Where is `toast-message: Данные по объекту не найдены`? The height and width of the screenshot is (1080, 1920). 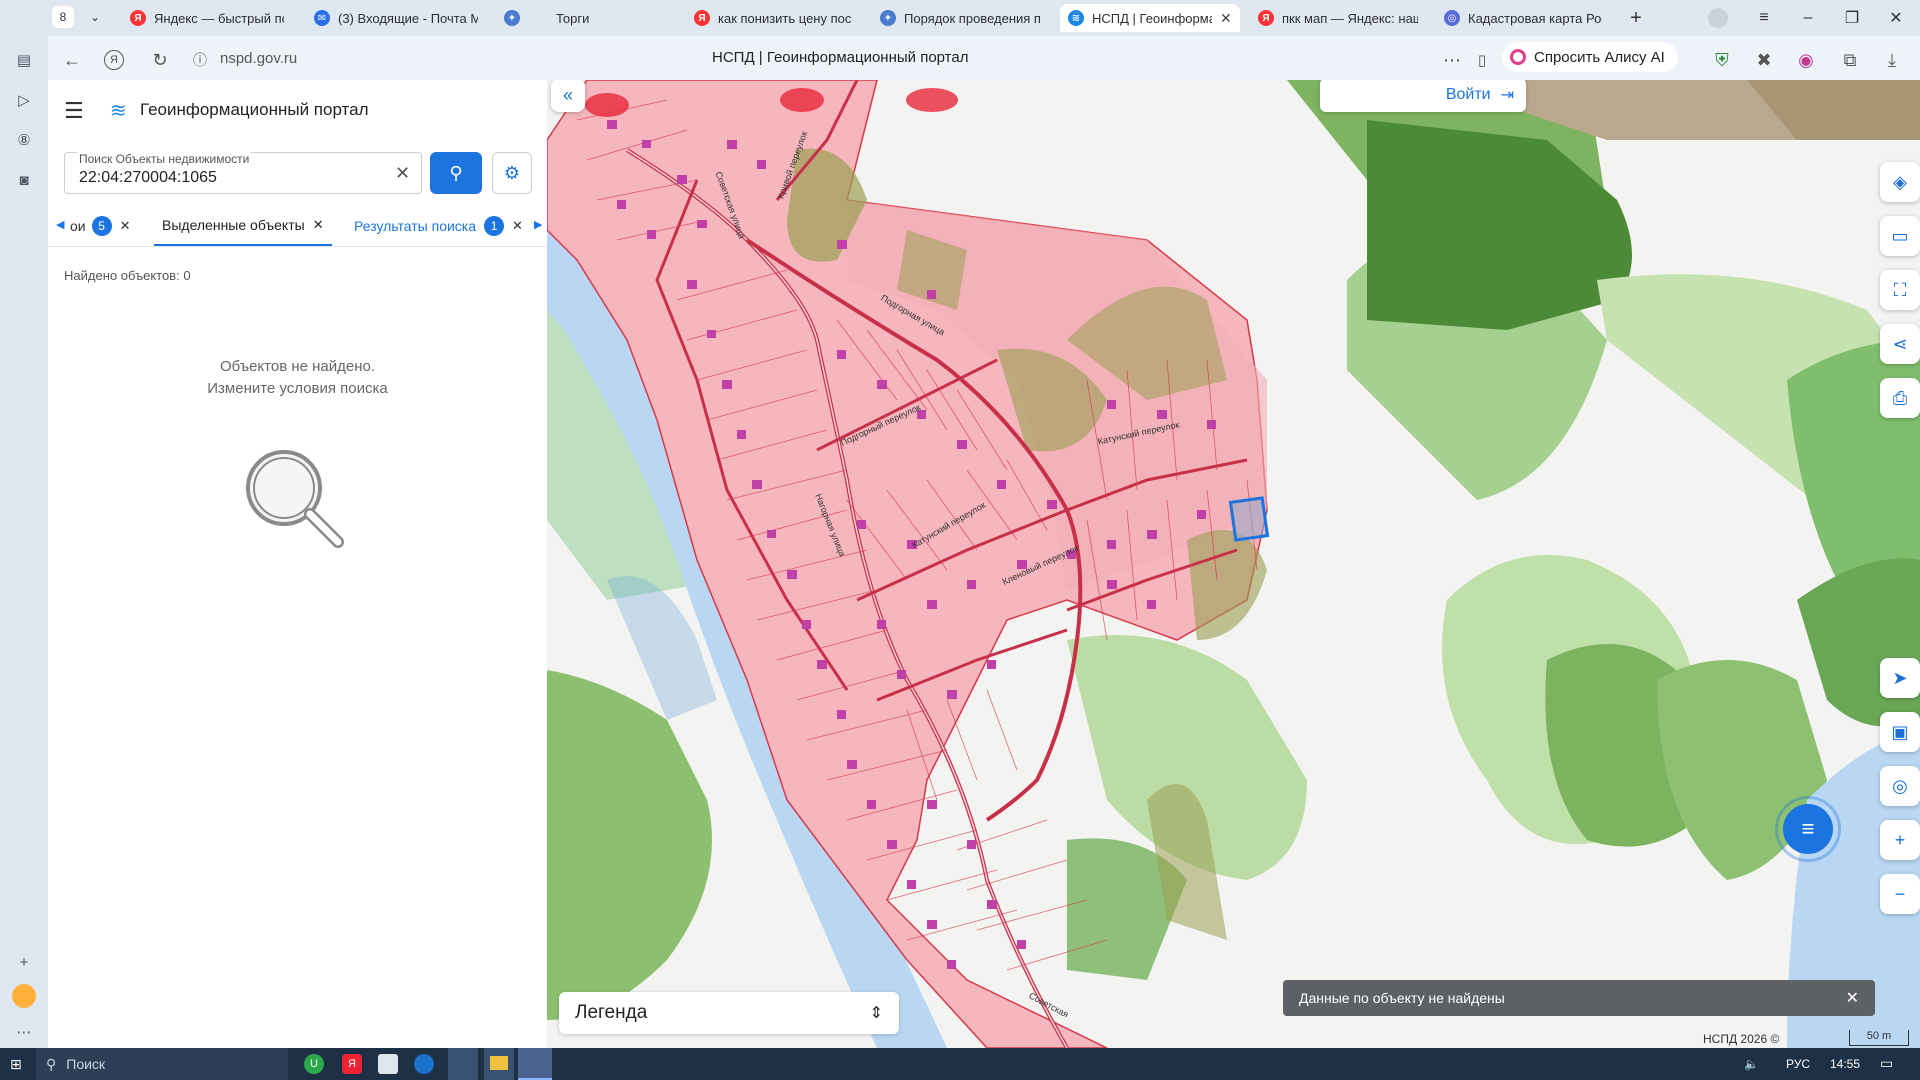 toast-message: Данные по объекту не найдены is located at coordinates (1402, 998).